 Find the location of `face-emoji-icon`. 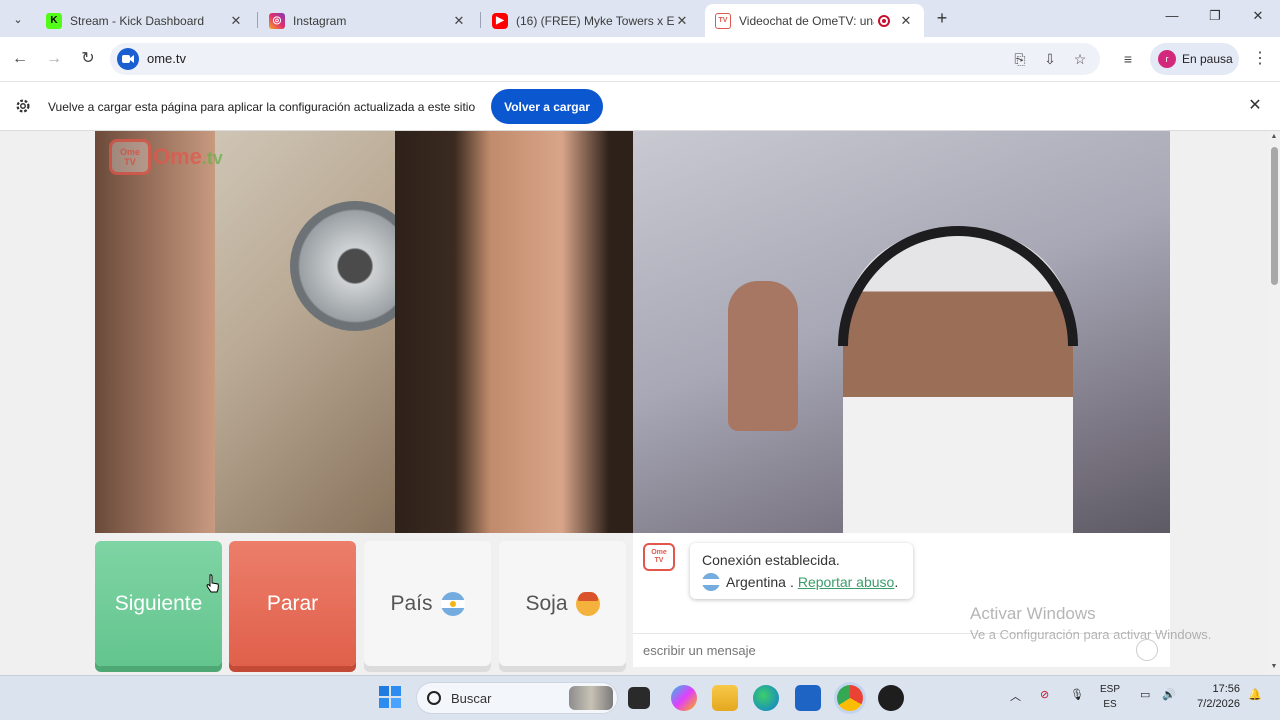

face-emoji-icon is located at coordinates (587, 603).